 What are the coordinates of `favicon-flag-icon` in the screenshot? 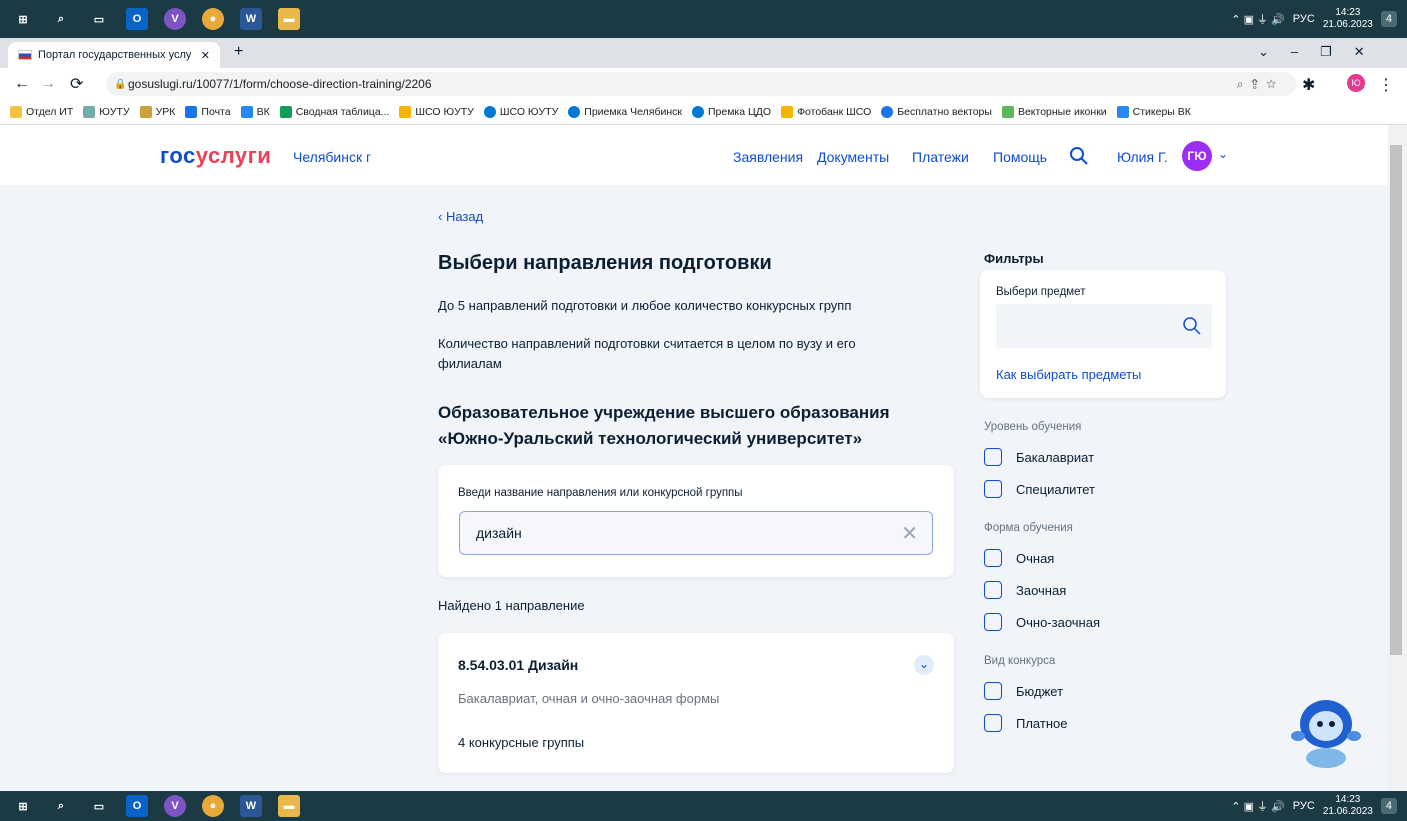 It's located at (25, 55).